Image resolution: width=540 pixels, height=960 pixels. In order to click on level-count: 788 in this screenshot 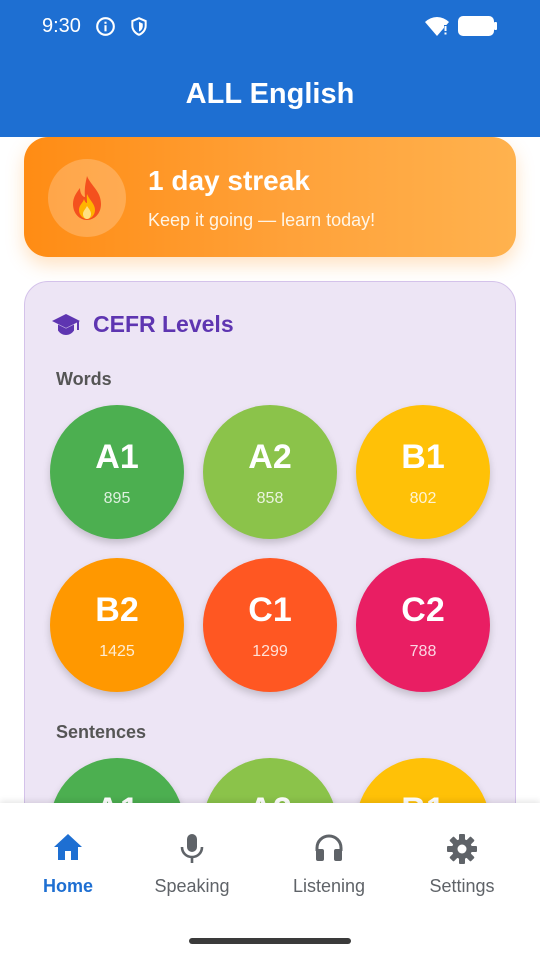, I will do `click(423, 651)`.